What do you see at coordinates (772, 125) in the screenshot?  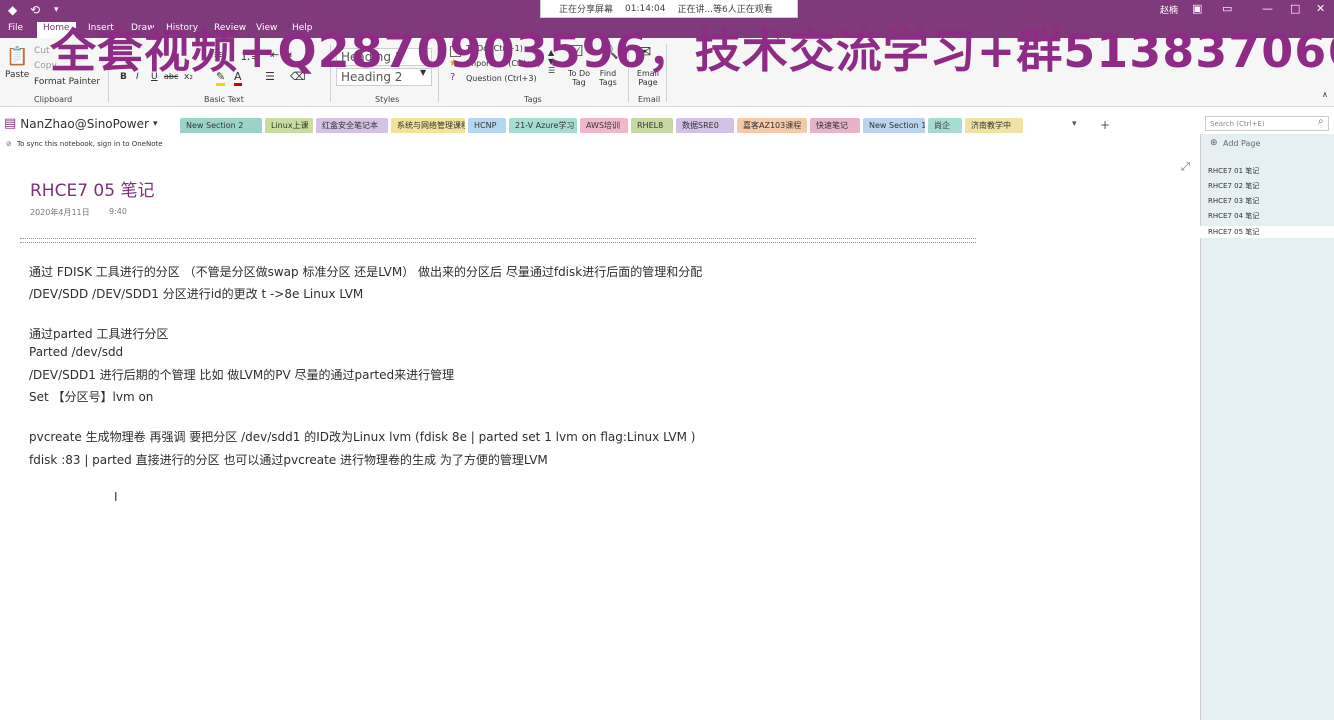 I see `tab-section: 嘉客AZ103课程` at bounding box center [772, 125].